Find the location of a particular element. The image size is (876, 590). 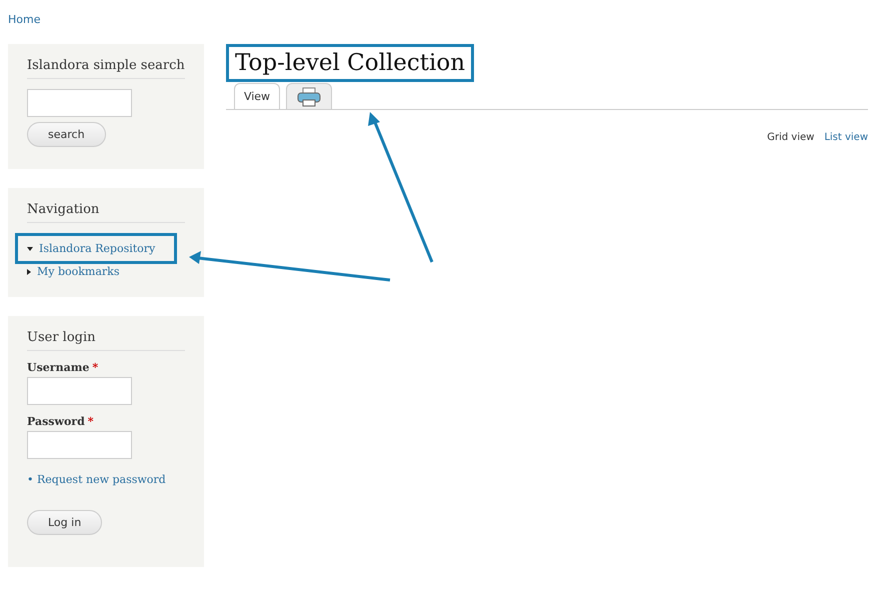

page-title: Top-level Collection is located at coordinates (350, 63).